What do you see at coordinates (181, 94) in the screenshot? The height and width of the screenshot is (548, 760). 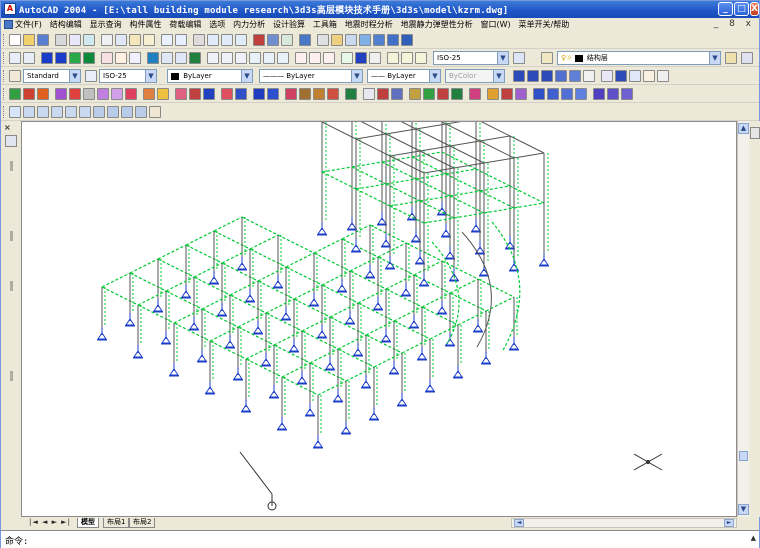 I see `point-load-icon` at bounding box center [181, 94].